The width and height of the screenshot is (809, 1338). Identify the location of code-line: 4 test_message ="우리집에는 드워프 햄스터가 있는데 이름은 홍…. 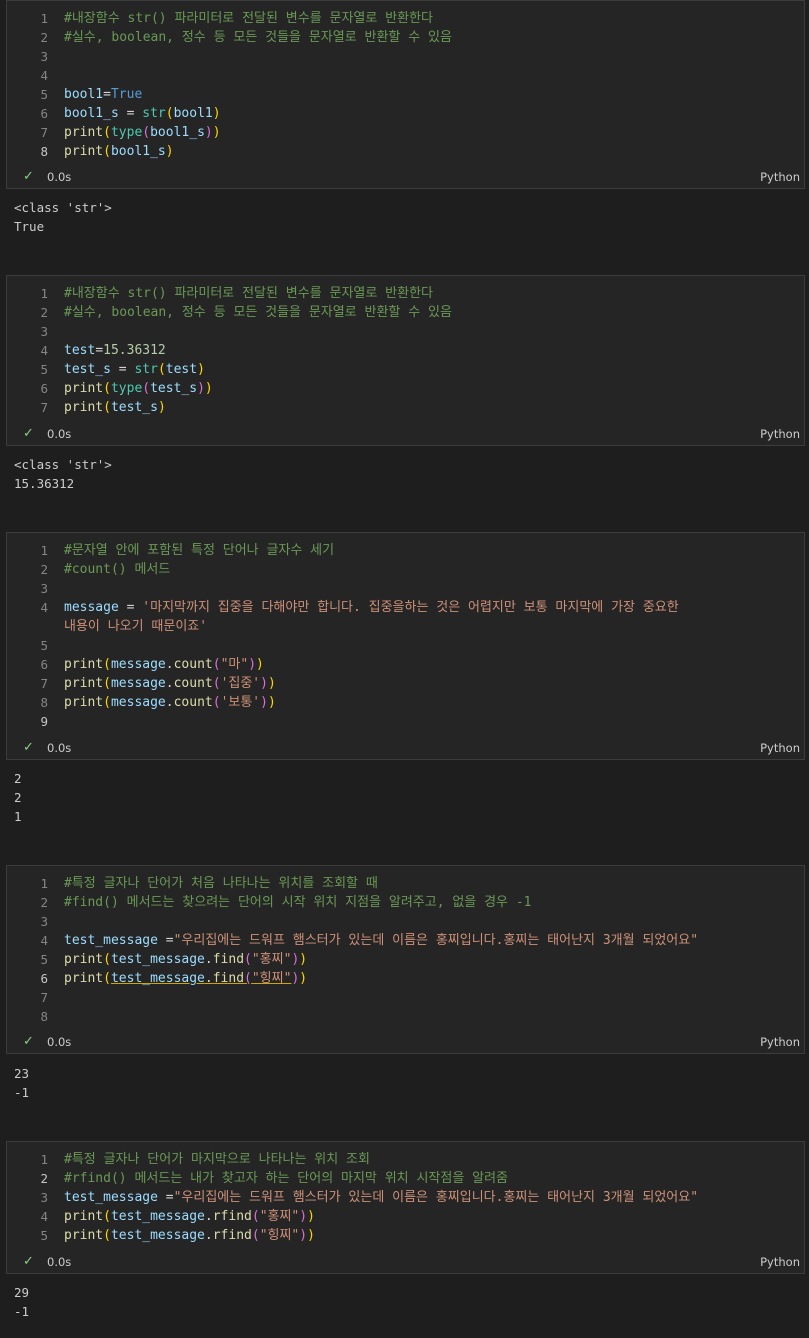
(405, 940).